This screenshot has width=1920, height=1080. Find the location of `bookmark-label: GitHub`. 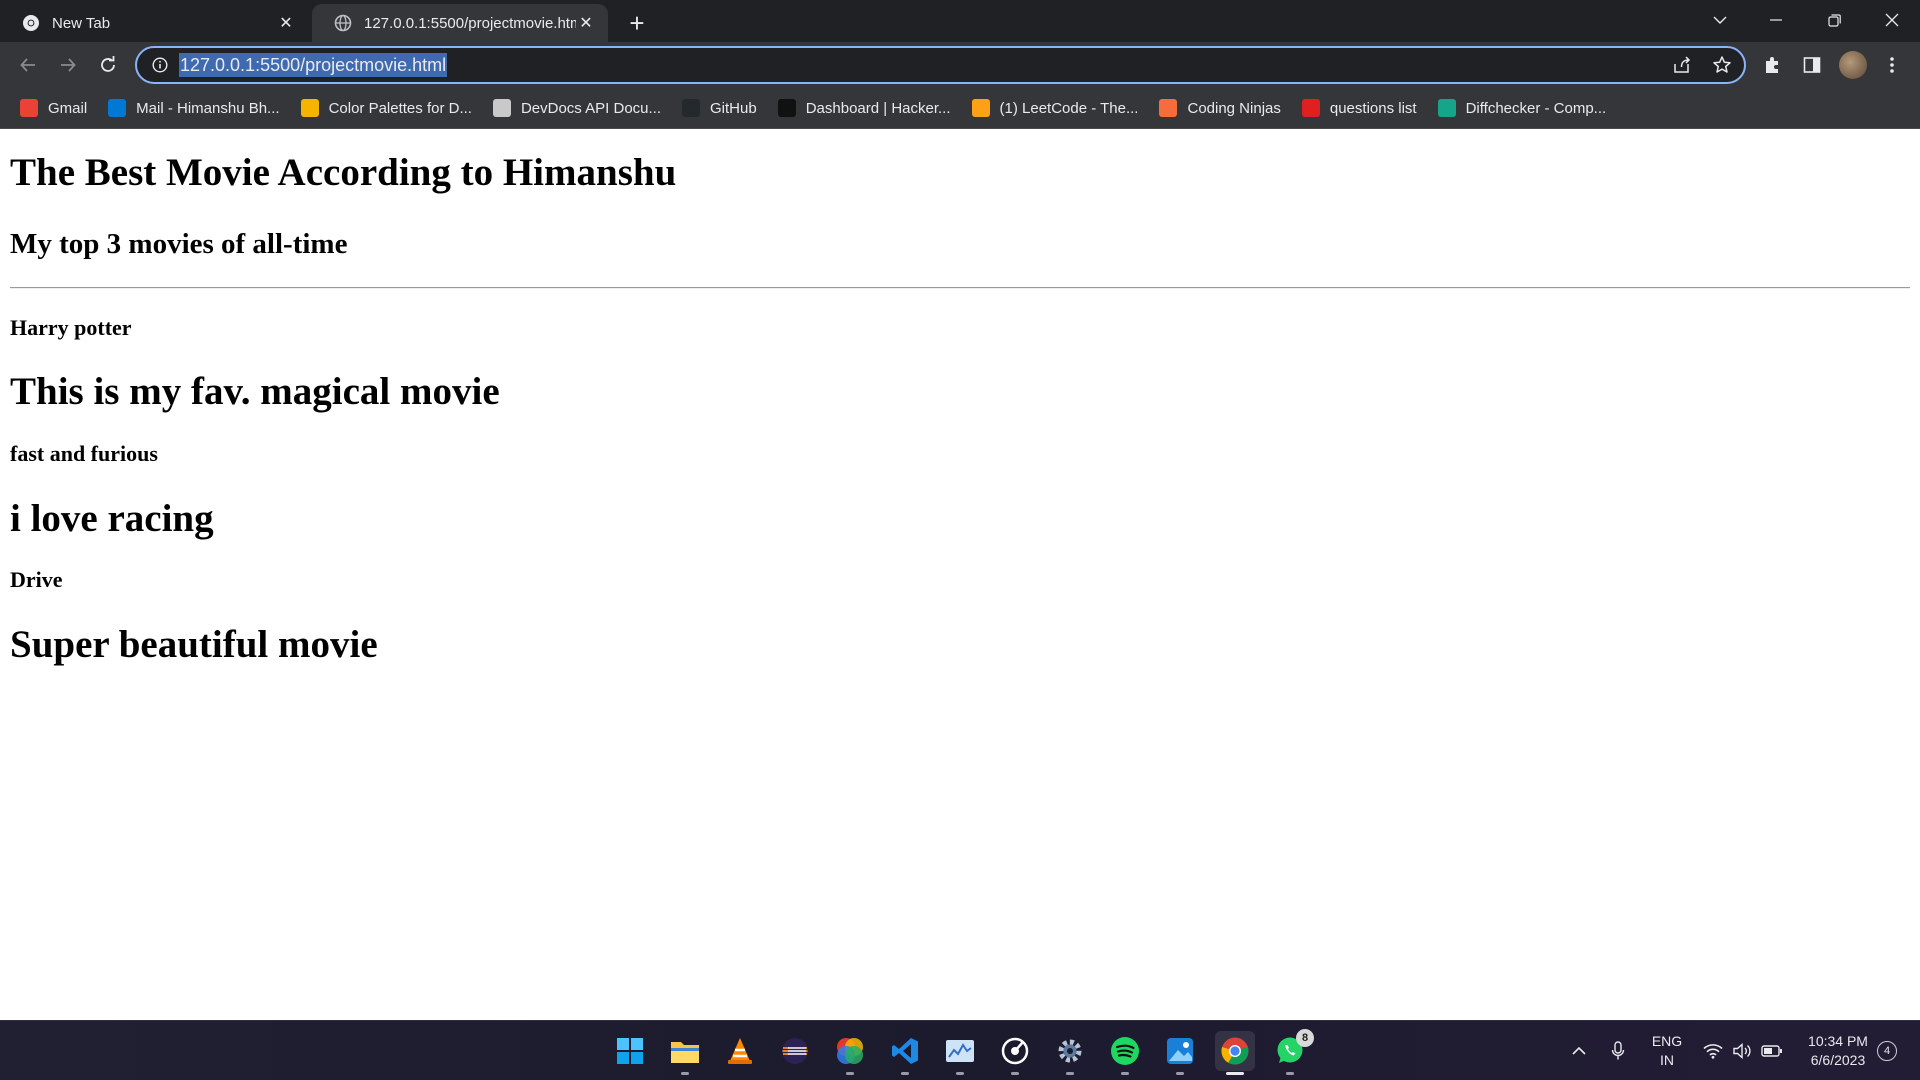

bookmark-label: GitHub is located at coordinates (733, 108).